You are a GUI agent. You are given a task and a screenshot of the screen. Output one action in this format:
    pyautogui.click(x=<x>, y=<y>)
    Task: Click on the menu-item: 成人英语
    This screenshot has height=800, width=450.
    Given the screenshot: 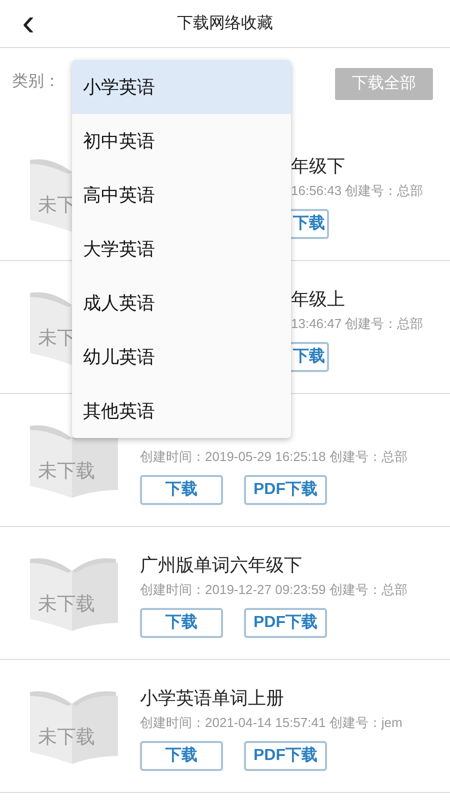 What is the action you would take?
    pyautogui.click(x=181, y=303)
    